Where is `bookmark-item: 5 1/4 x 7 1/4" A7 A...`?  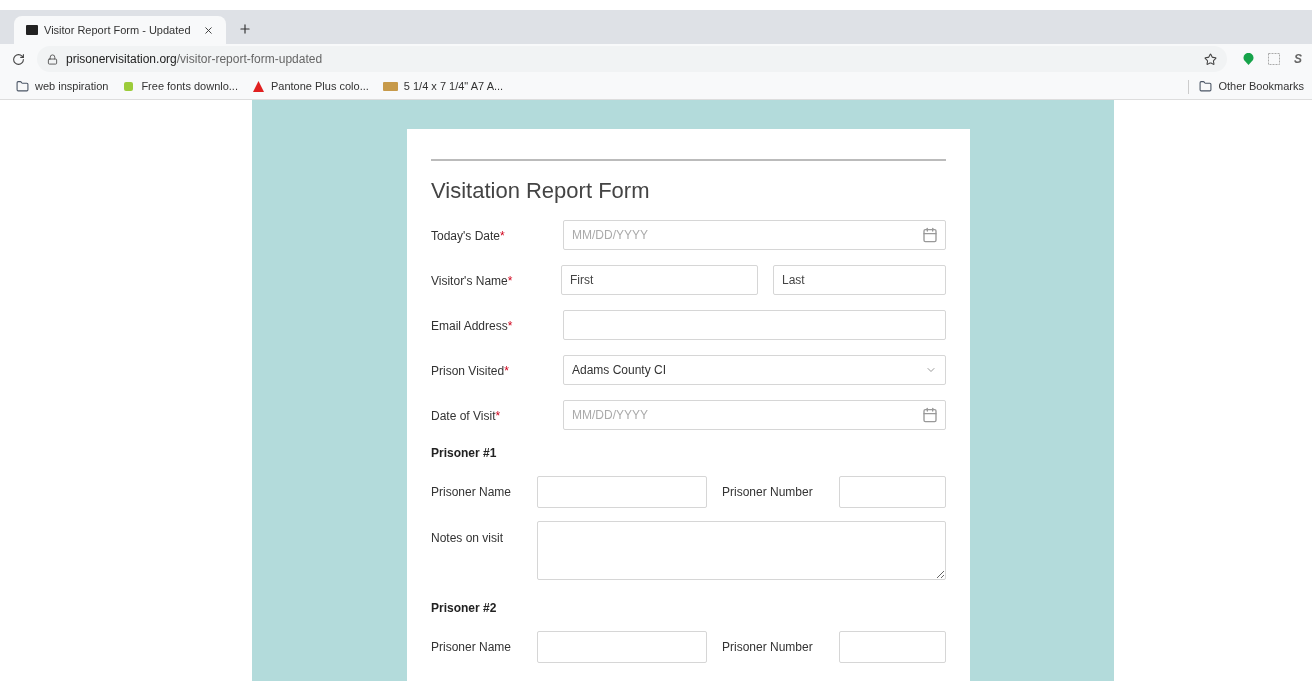
bookmark-item: 5 1/4 x 7 1/4" A7 A... is located at coordinates (443, 86).